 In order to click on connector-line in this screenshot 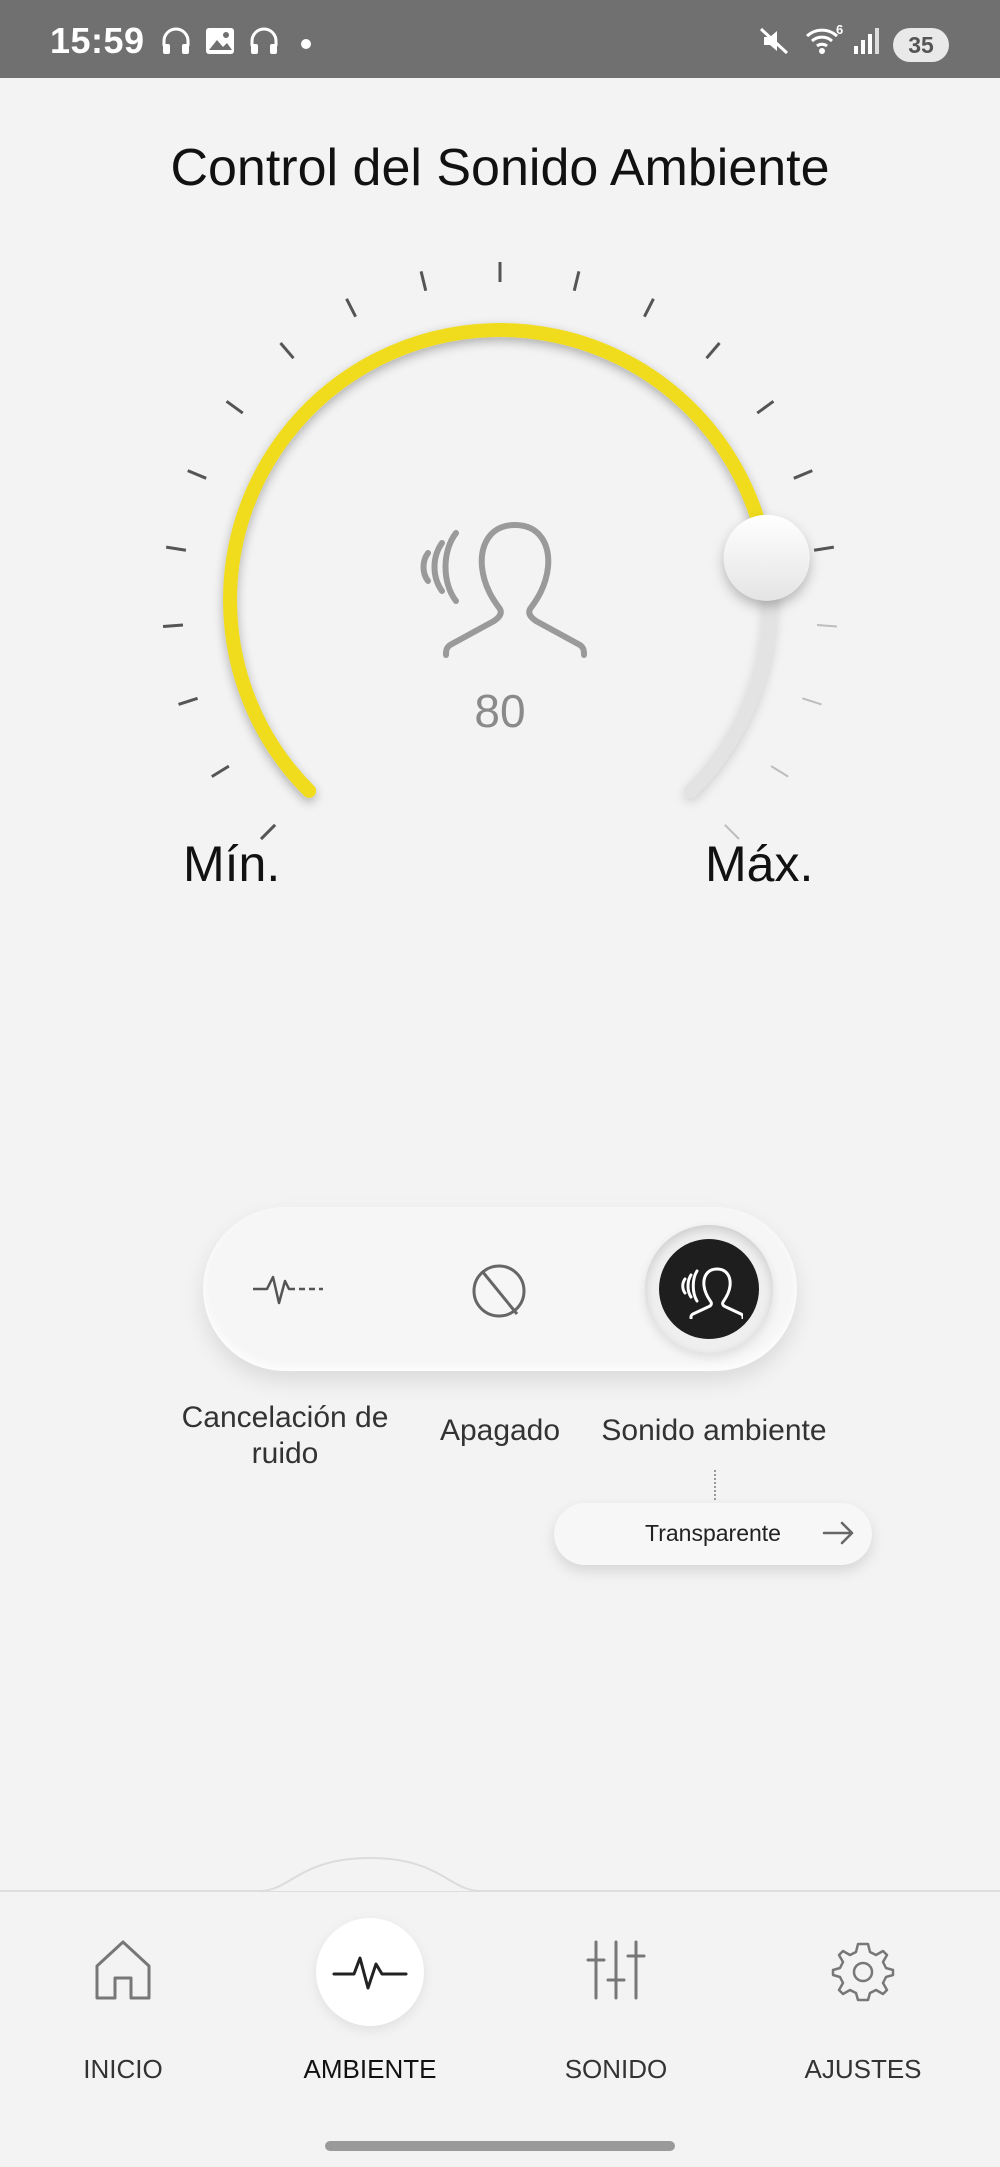, I will do `click(715, 1485)`.